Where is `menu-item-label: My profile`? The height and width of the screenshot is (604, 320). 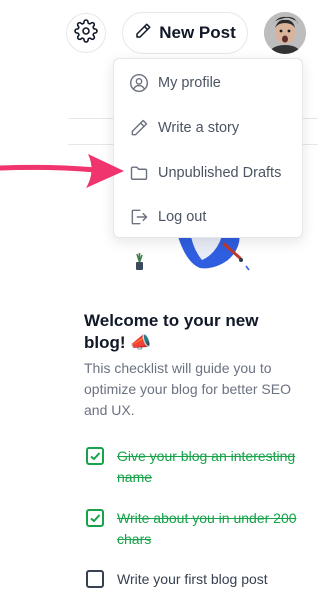
menu-item-label: My profile is located at coordinates (189, 83).